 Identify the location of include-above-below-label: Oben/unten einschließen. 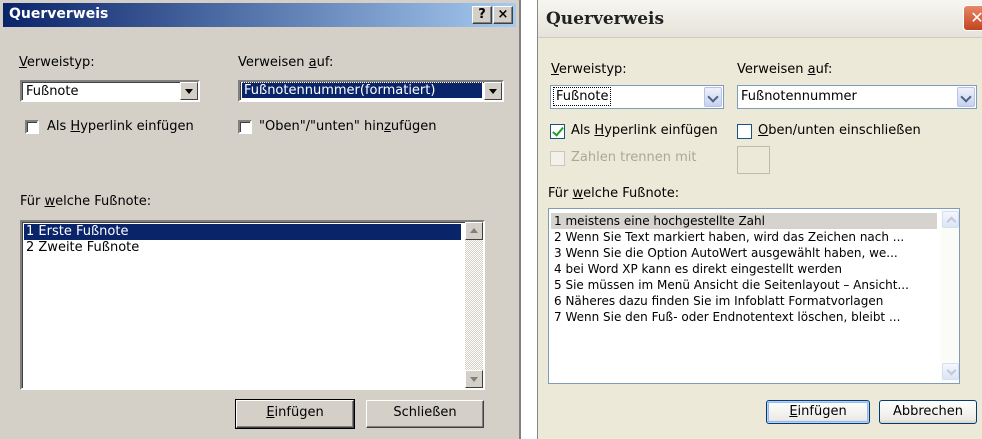
(839, 130).